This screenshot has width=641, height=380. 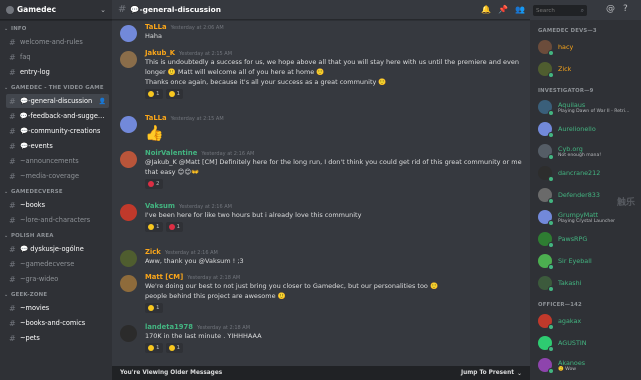 What do you see at coordinates (577, 129) in the screenshot?
I see `member-name: Aurelionello` at bounding box center [577, 129].